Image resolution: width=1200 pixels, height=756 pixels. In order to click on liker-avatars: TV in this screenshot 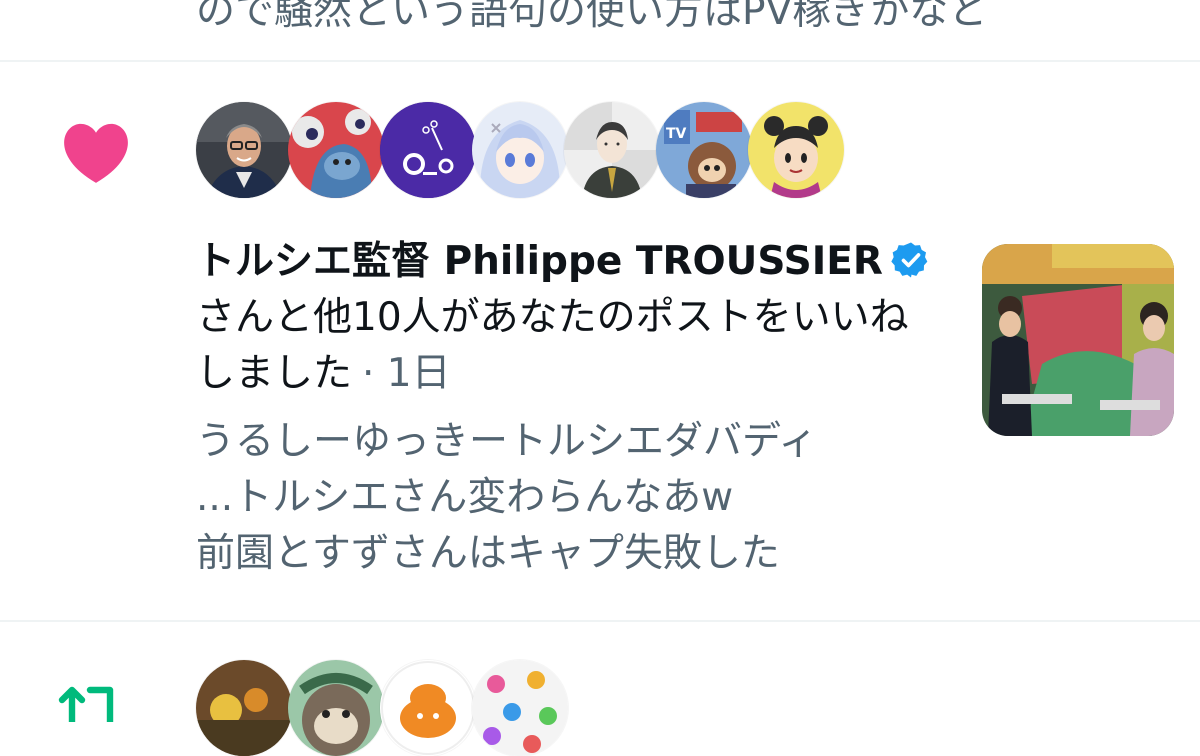, I will do `click(520, 150)`.